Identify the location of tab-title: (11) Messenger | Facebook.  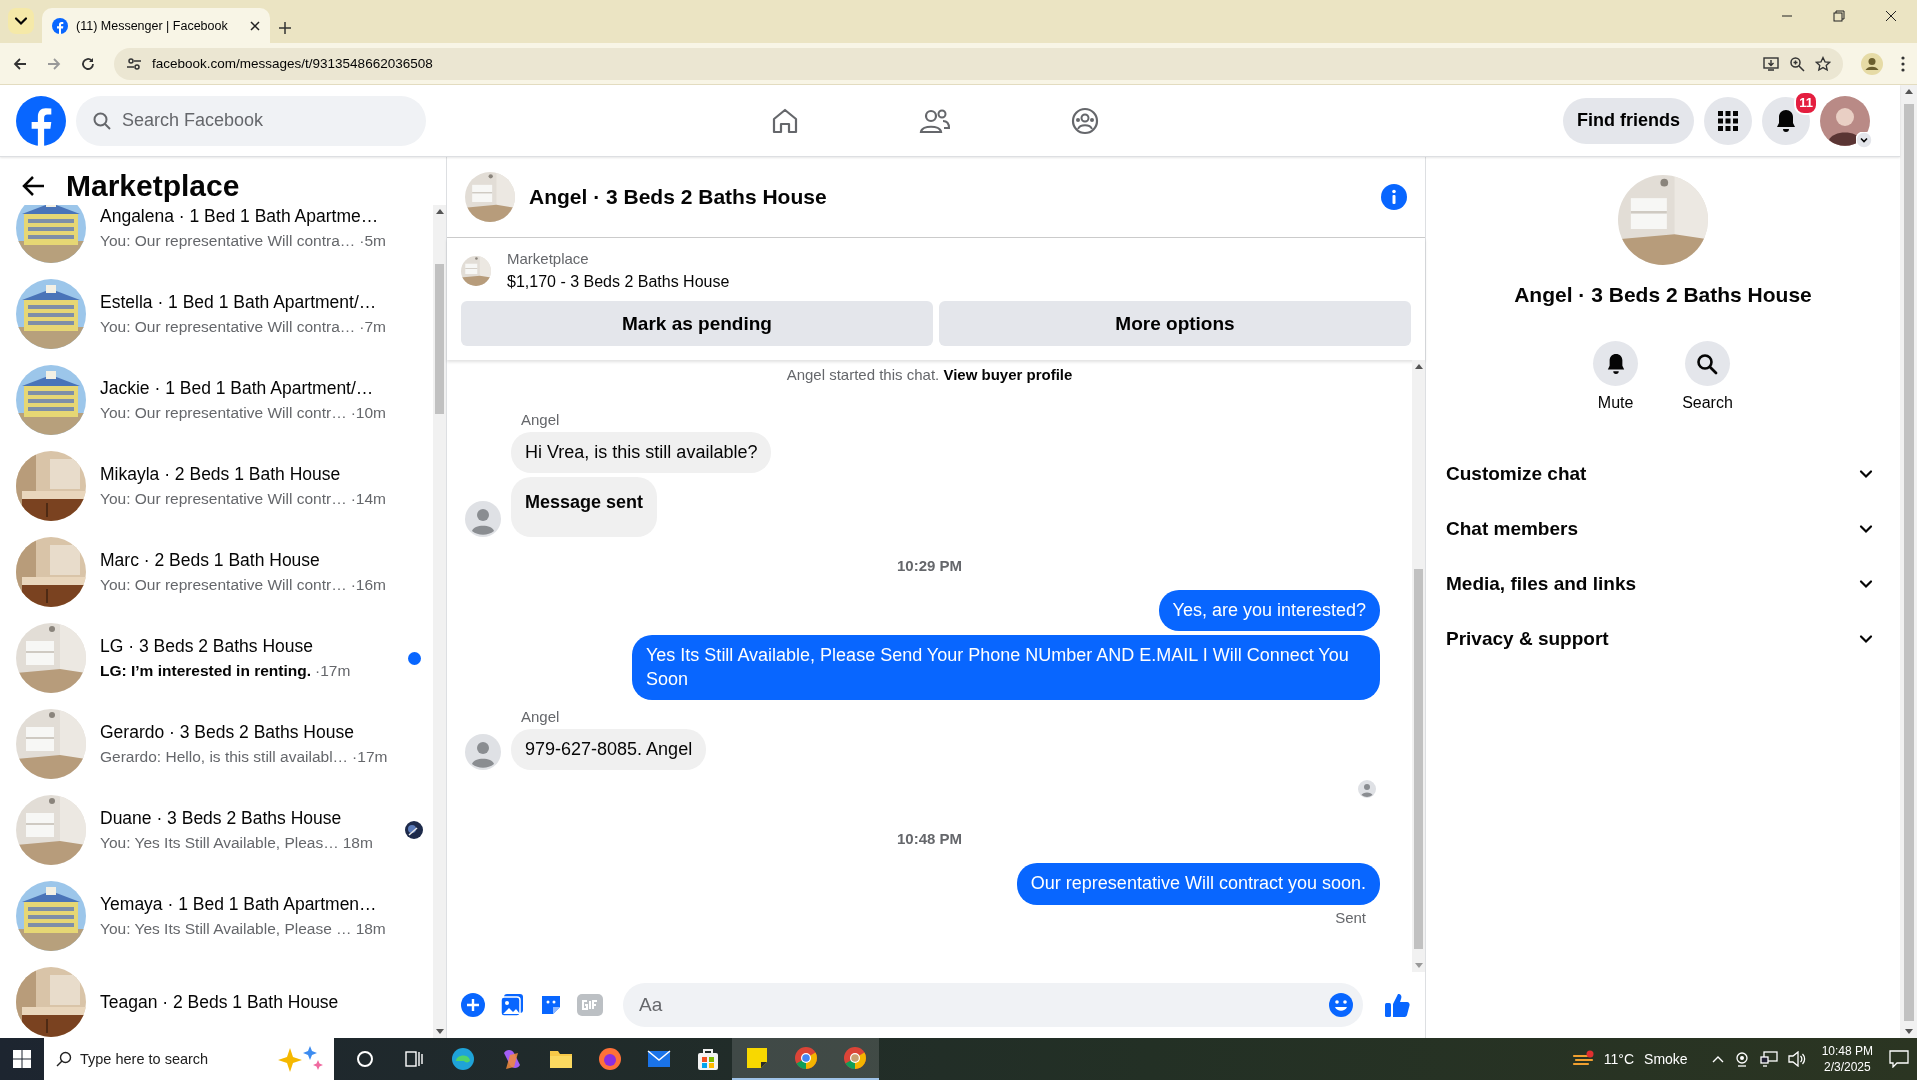
(152, 25).